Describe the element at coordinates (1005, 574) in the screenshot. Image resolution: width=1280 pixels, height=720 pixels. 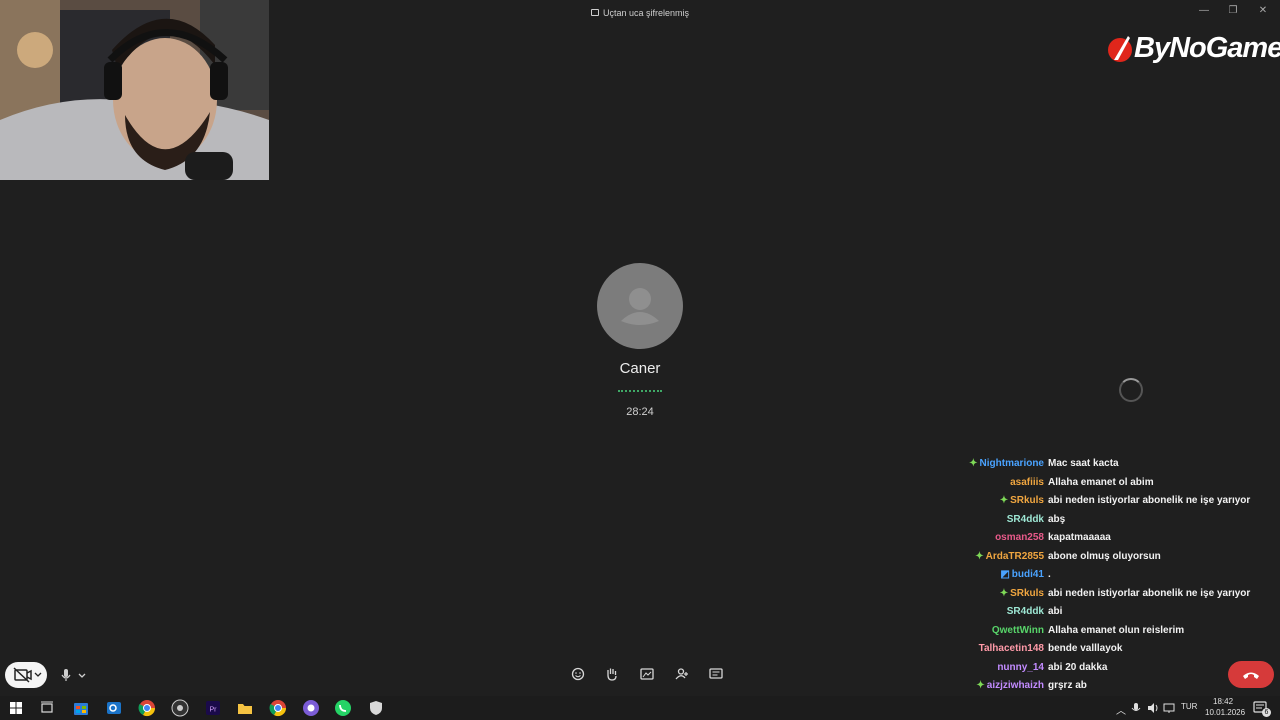
I see `chat-badge-icon: ◩` at that location.